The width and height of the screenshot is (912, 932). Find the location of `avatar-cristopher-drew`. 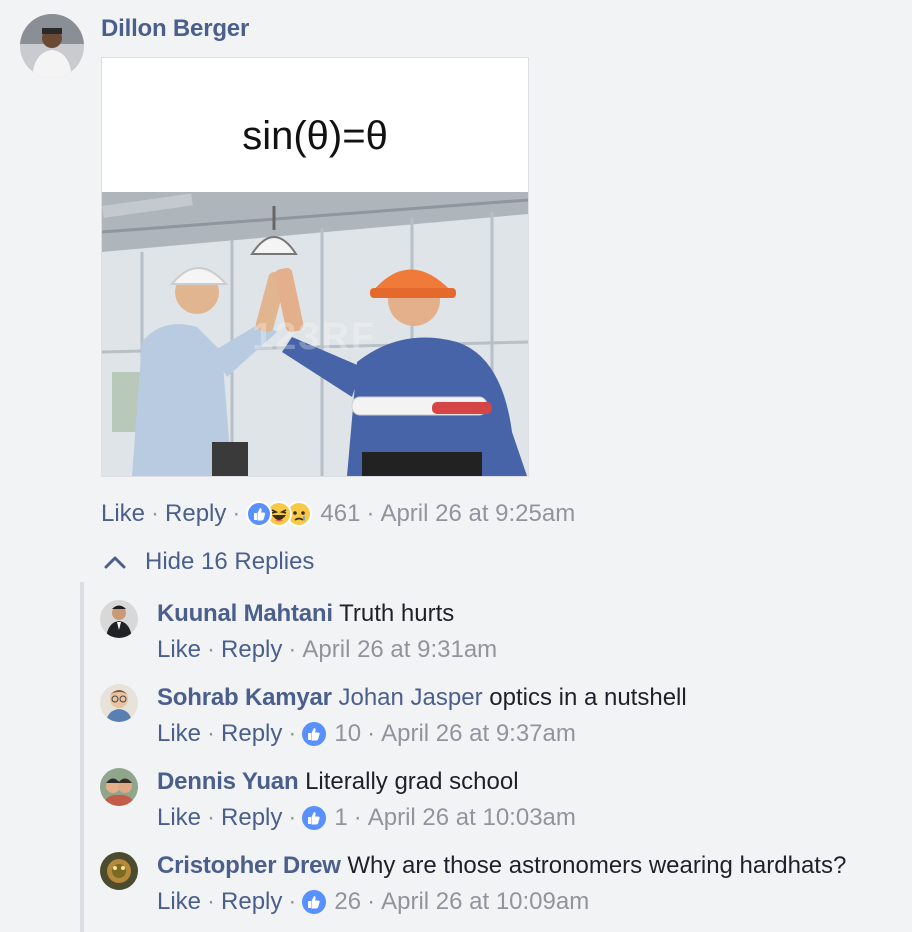

avatar-cristopher-drew is located at coordinates (119, 871).